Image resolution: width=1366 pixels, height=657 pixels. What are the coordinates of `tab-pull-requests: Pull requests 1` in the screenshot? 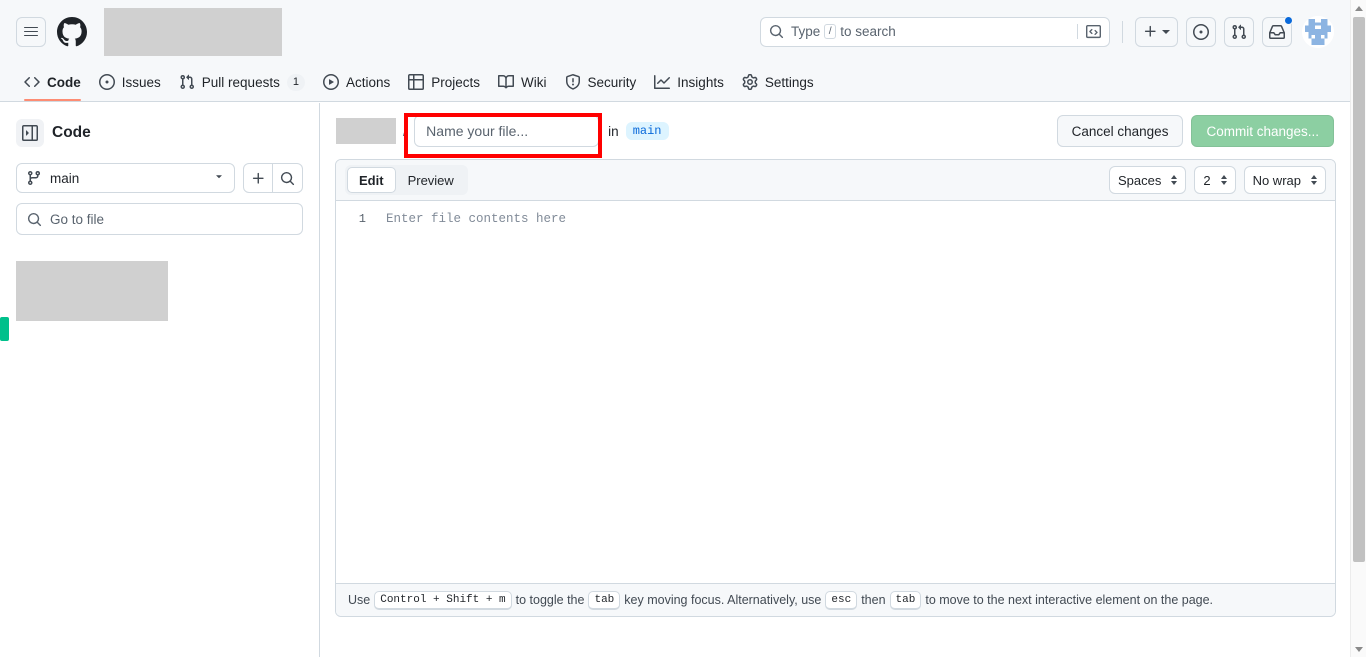 It's located at (242, 82).